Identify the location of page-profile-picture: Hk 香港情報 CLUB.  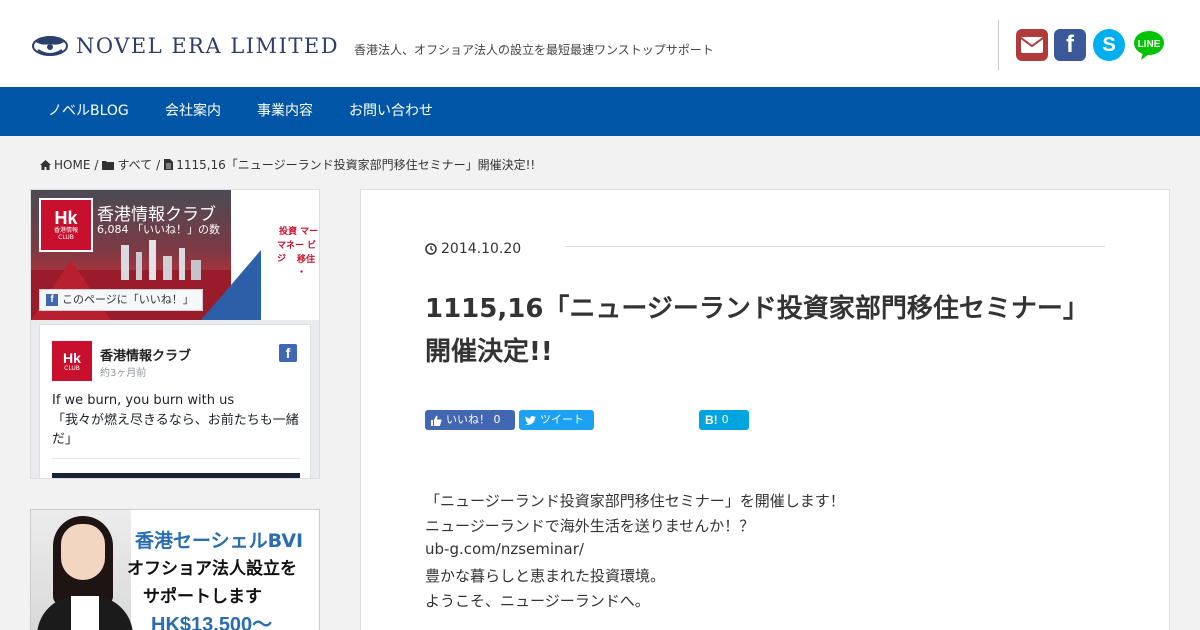
(66, 225).